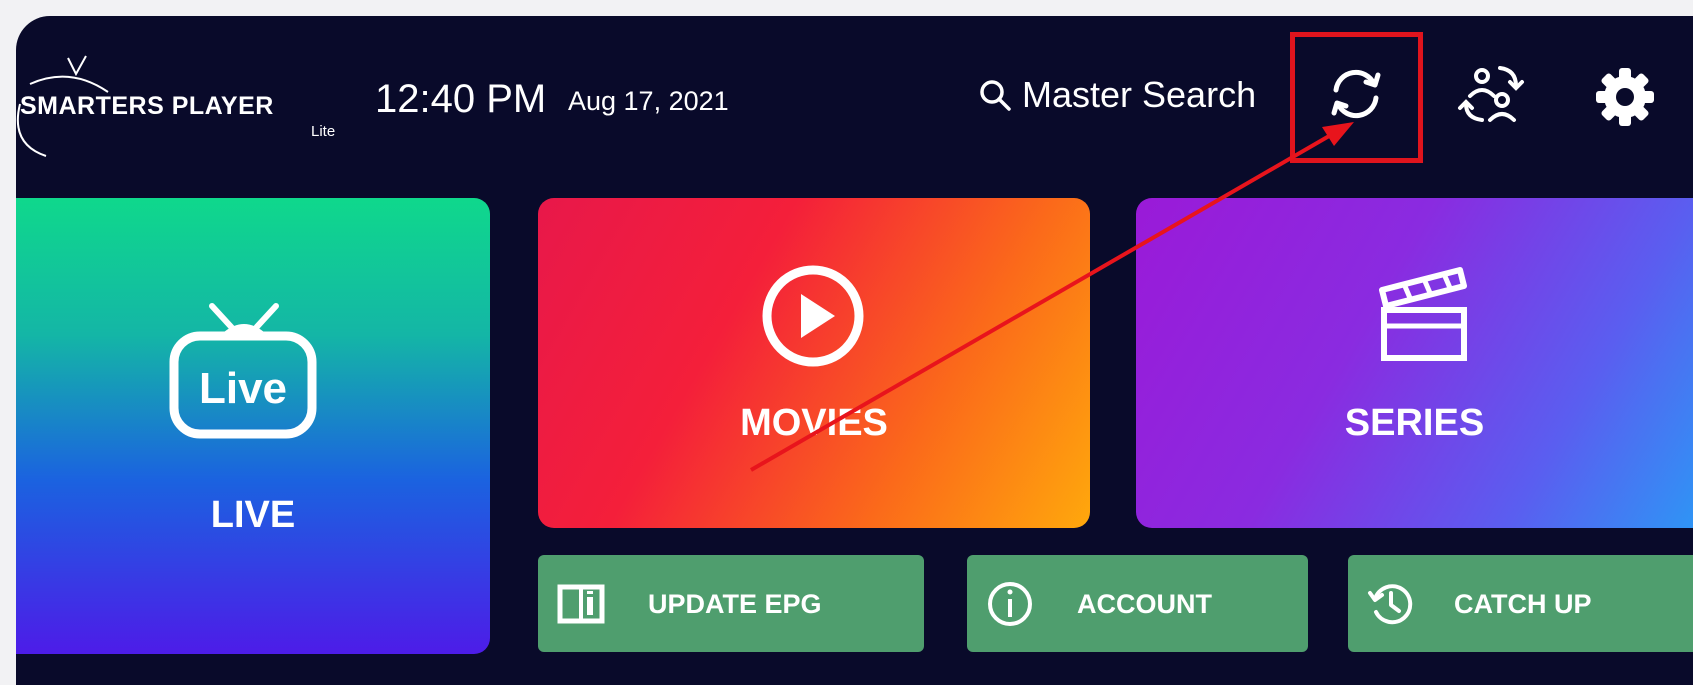  I want to click on clock-time: 12:40 PM, so click(461, 99).